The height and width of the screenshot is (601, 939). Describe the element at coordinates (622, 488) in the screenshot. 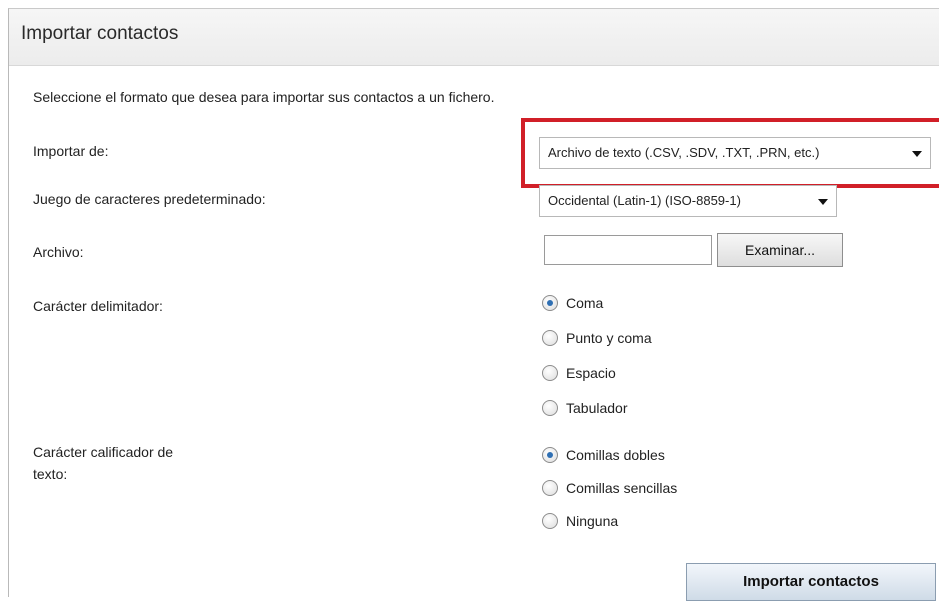

I see `qualifier-option-label: Comillas sencillas` at that location.